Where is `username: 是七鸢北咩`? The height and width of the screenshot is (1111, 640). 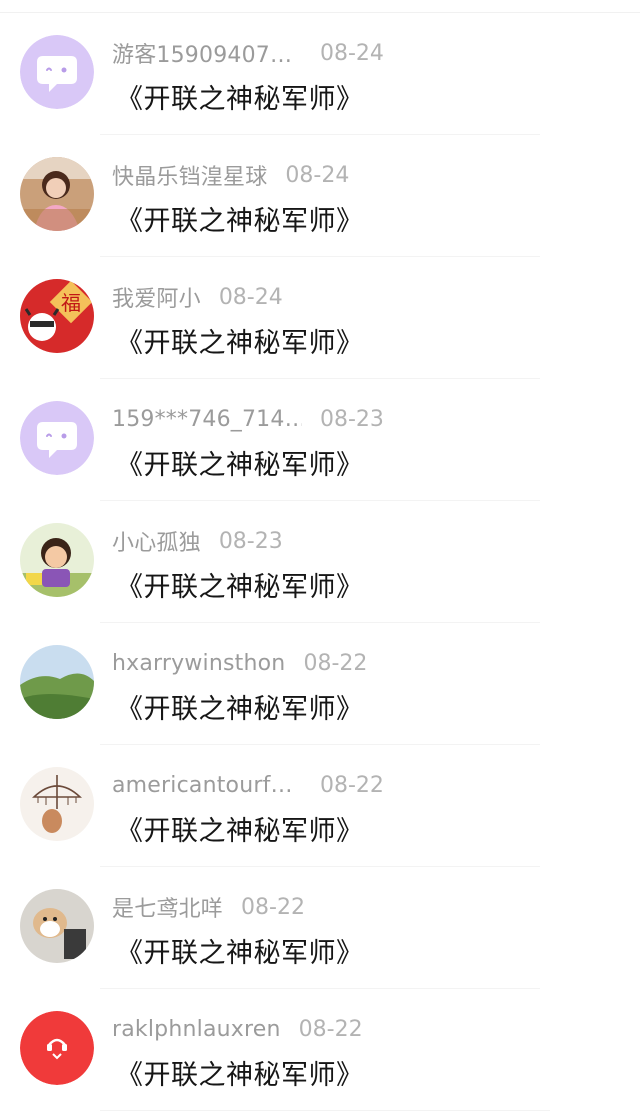
username: 是七鸢北咩 is located at coordinates (167, 907).